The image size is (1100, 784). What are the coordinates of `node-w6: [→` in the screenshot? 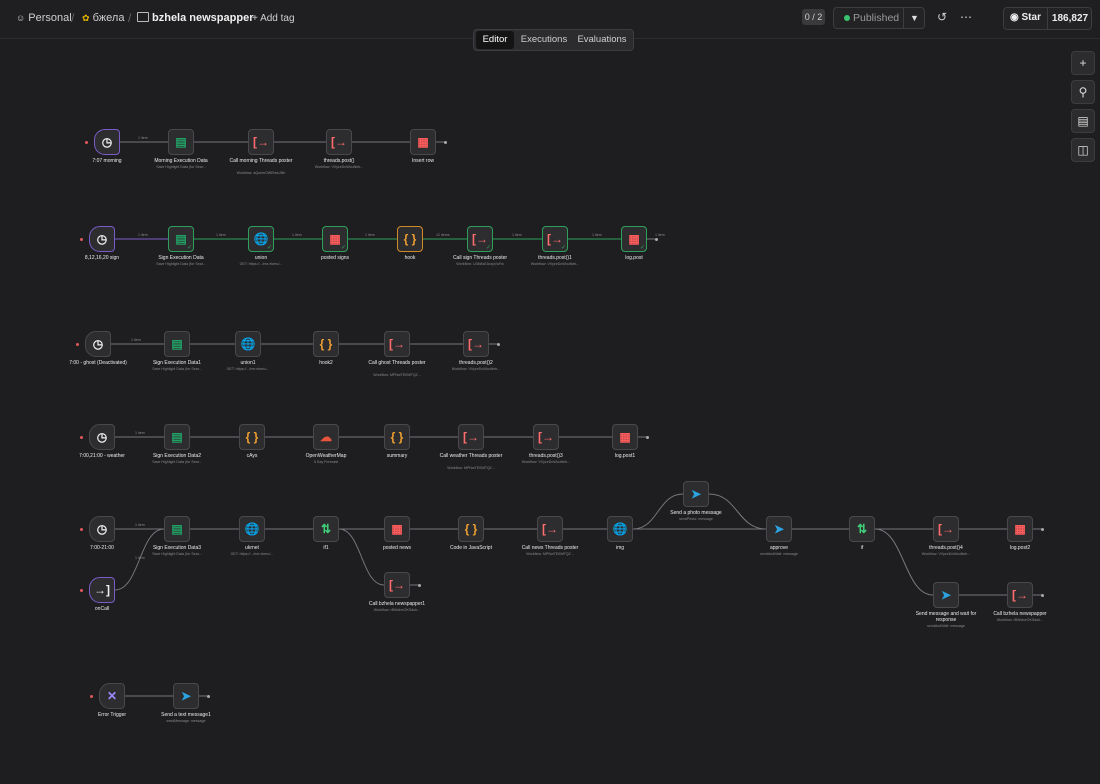 It's located at (471, 437).